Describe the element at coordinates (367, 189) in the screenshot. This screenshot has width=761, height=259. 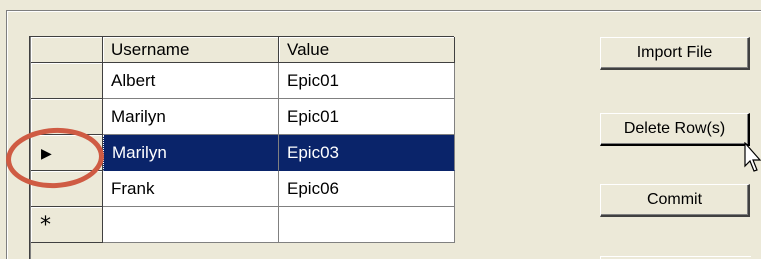
I see `value-cell: Epic06` at that location.